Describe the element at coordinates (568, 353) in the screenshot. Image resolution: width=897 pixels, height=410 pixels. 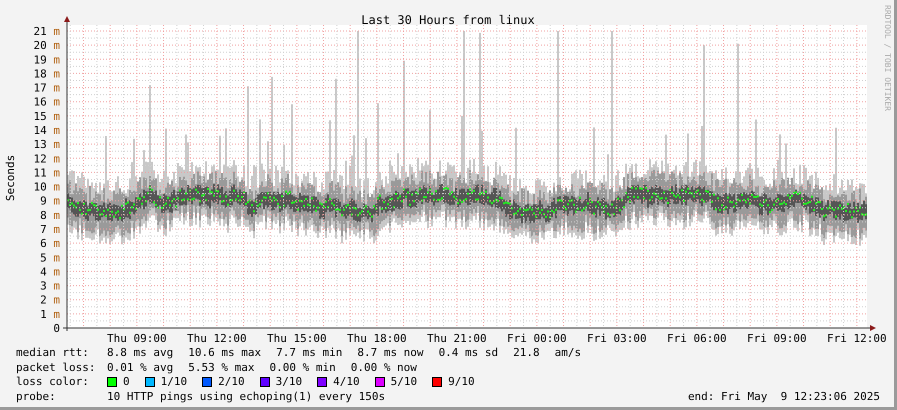
I see `legend-value: am/s` at that location.